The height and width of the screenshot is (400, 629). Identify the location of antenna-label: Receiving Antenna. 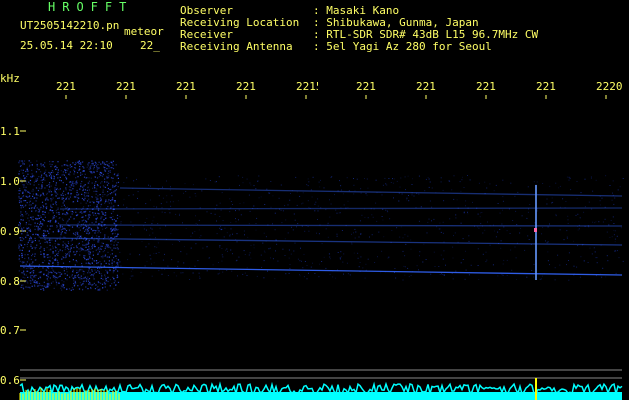
(236, 46).